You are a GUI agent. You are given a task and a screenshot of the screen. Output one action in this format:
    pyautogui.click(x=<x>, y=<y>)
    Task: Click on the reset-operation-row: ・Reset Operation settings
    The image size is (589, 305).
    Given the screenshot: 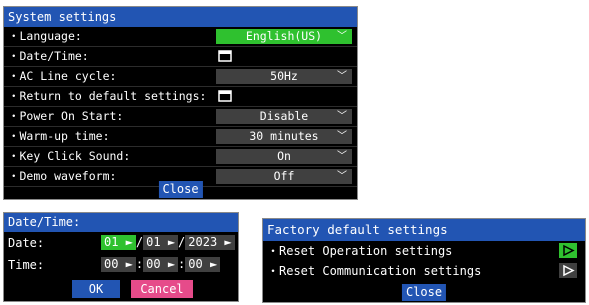 What is the action you would take?
    pyautogui.click(x=424, y=251)
    